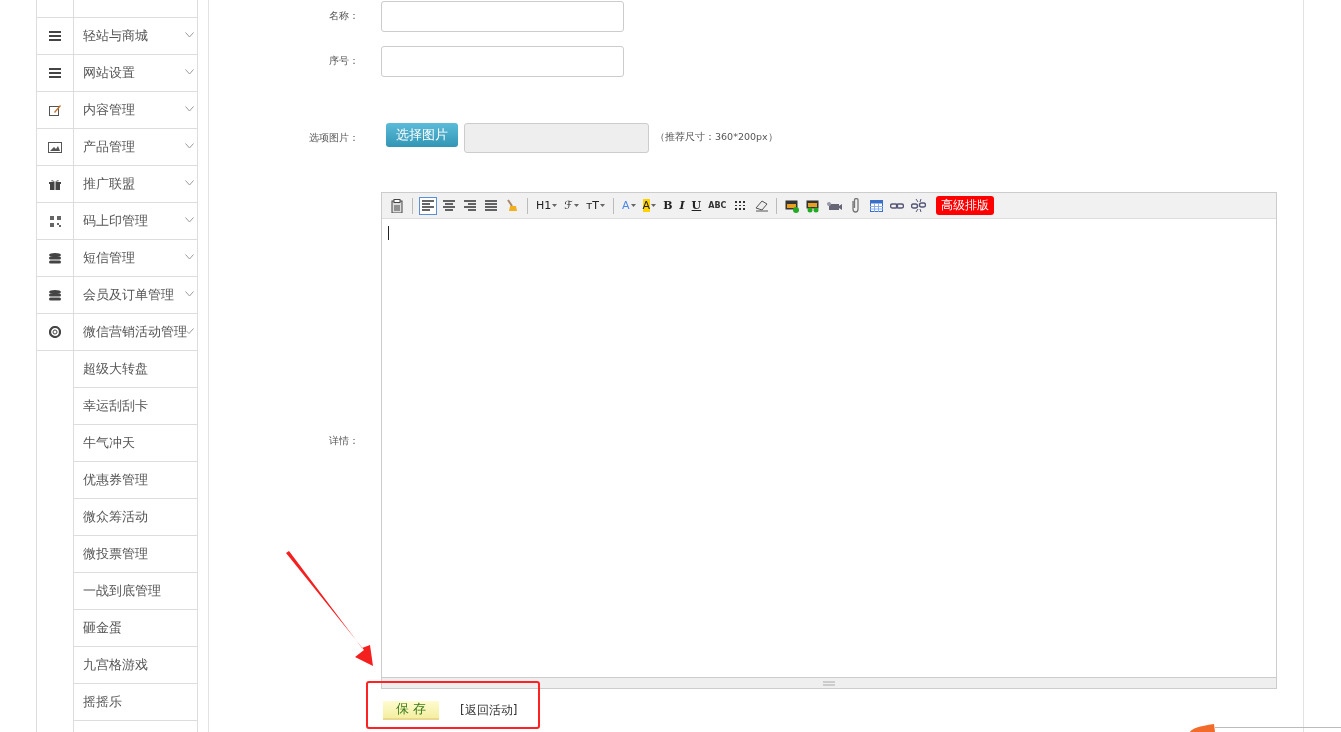  What do you see at coordinates (109, 184) in the screenshot?
I see `menu-item: 推广联盟` at bounding box center [109, 184].